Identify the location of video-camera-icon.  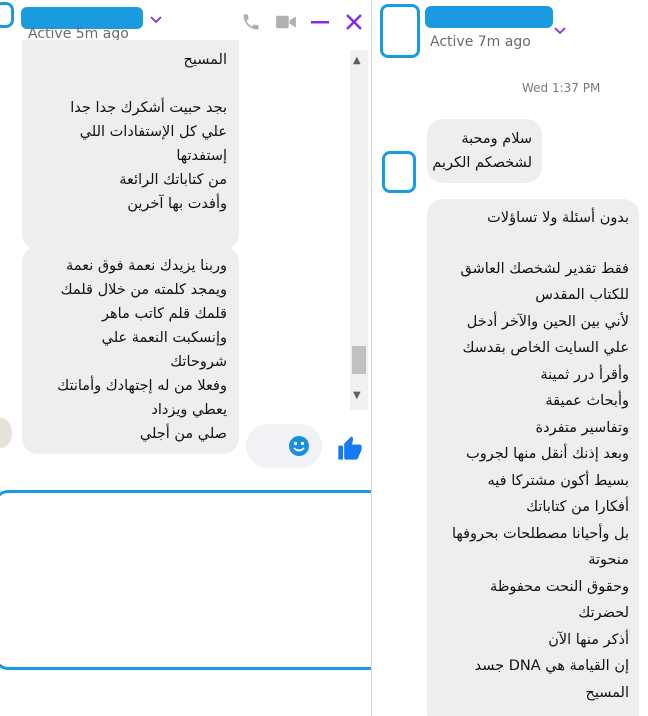
(286, 22).